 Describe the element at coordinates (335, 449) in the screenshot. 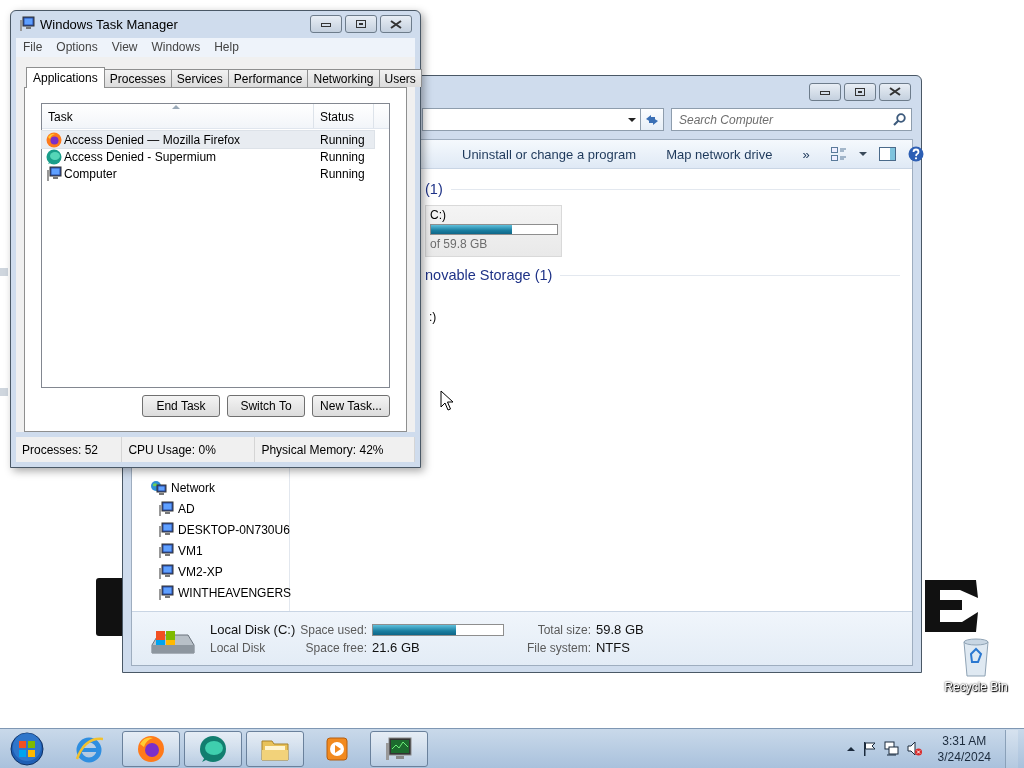

I see `status-text: Physical Memory: 42%` at that location.